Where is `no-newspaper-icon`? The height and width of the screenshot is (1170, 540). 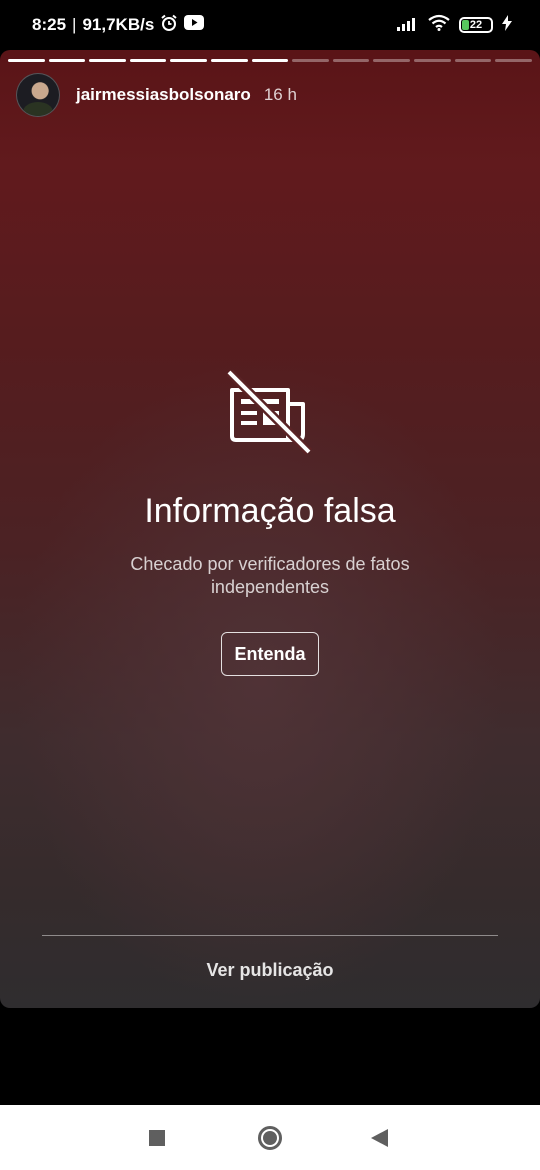 no-newspaper-icon is located at coordinates (269, 412).